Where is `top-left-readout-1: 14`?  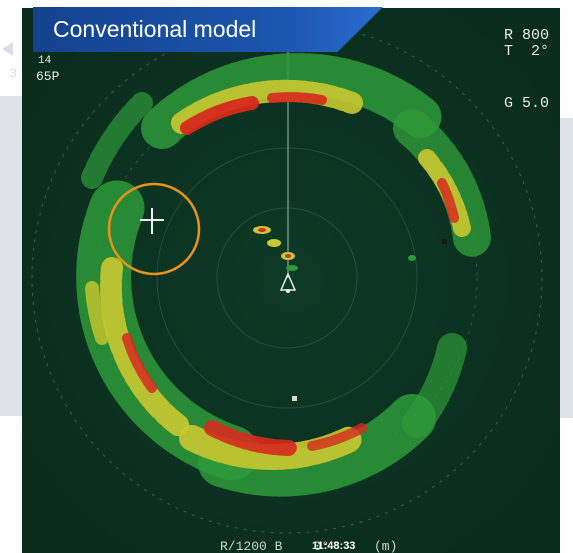 top-left-readout-1: 14 is located at coordinates (45, 61).